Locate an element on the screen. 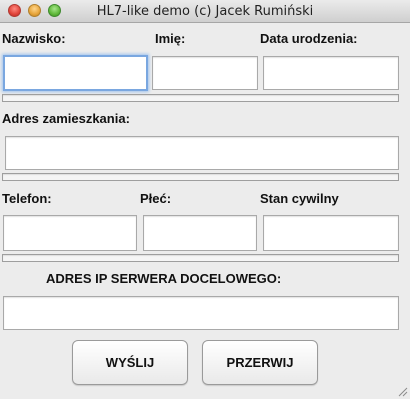 Image resolution: width=410 pixels, height=399 pixels. surname-label: Nazwisko: is located at coordinates (34, 38).